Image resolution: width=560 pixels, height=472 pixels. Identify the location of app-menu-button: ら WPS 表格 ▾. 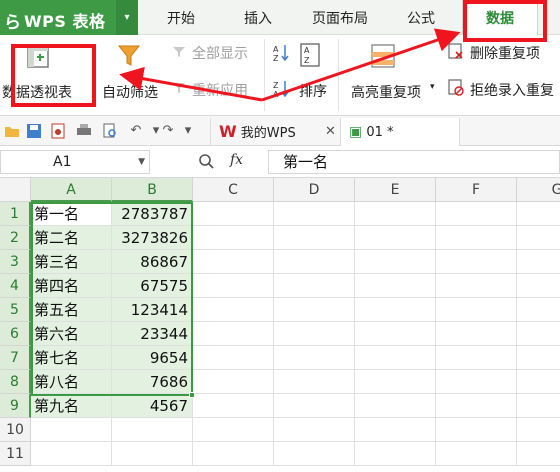
(69, 17).